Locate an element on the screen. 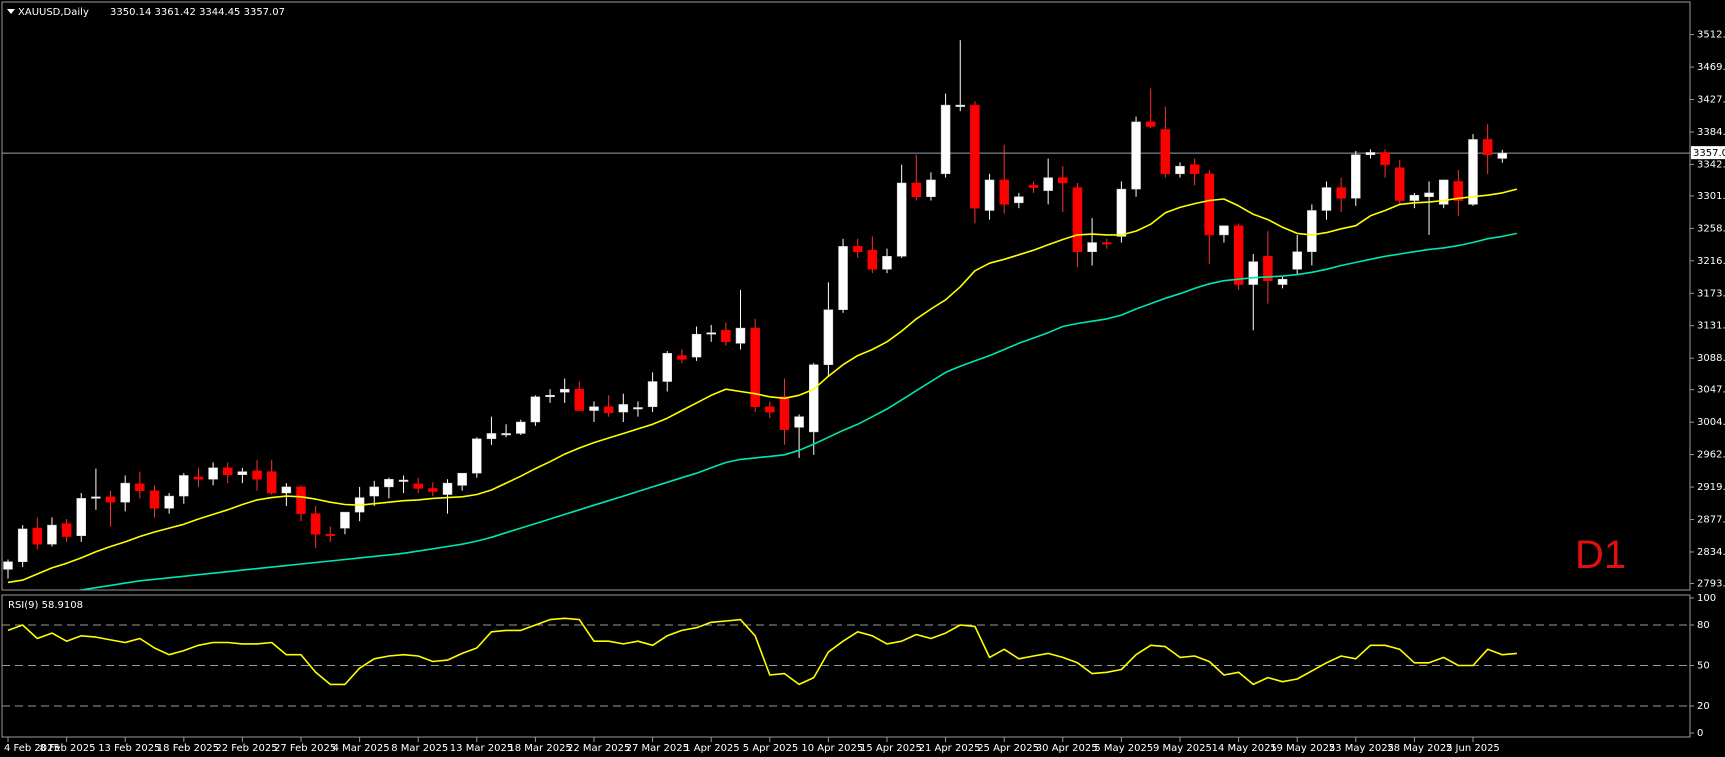  price-tick-label: 3216.05 is located at coordinates (1711, 261).